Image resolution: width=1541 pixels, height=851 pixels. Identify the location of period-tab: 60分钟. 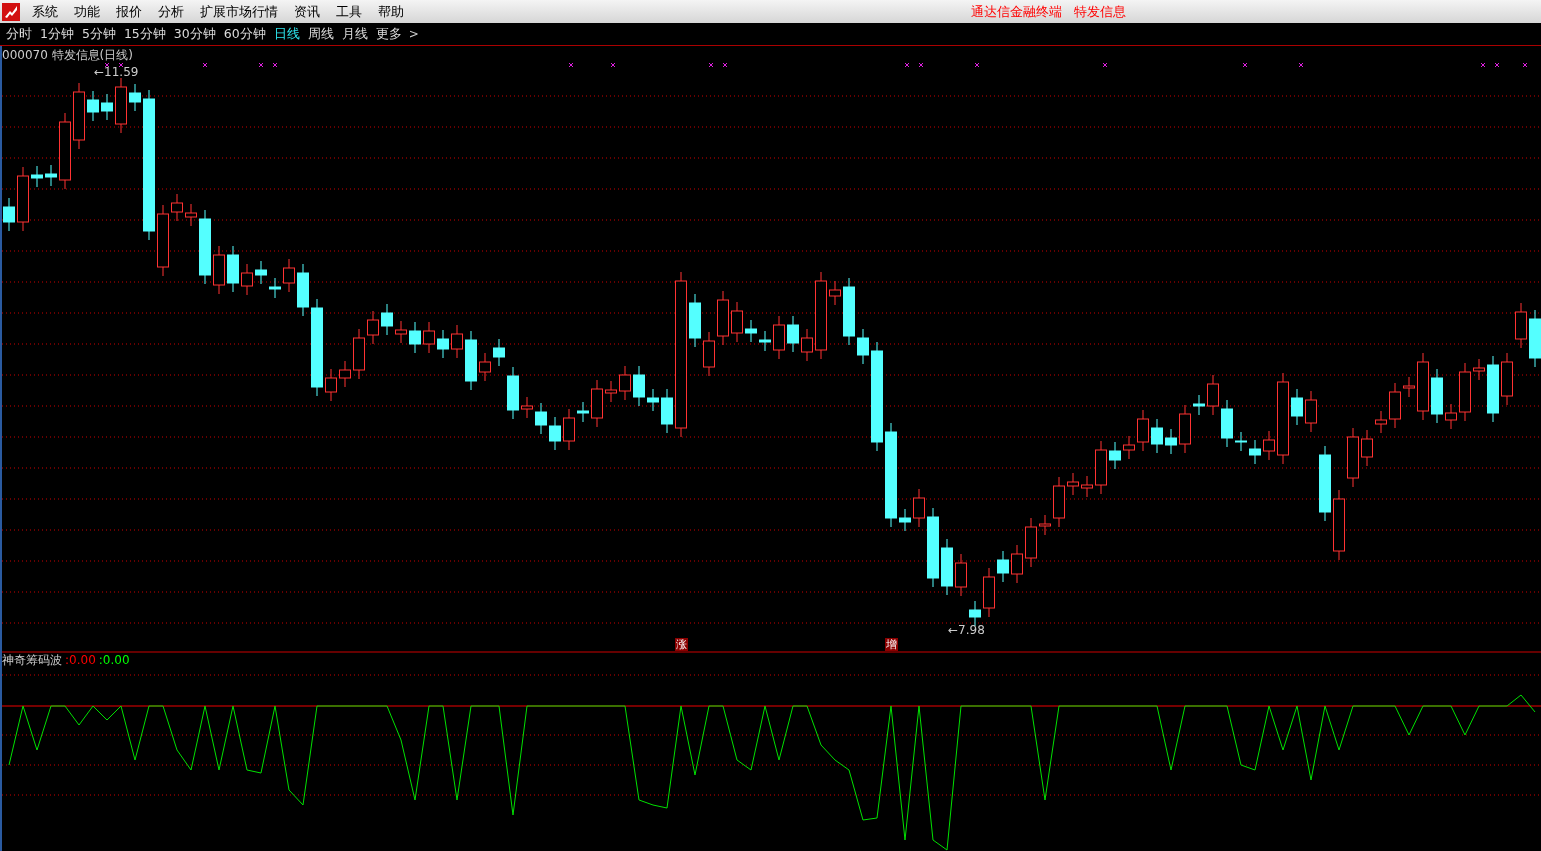
(244, 34).